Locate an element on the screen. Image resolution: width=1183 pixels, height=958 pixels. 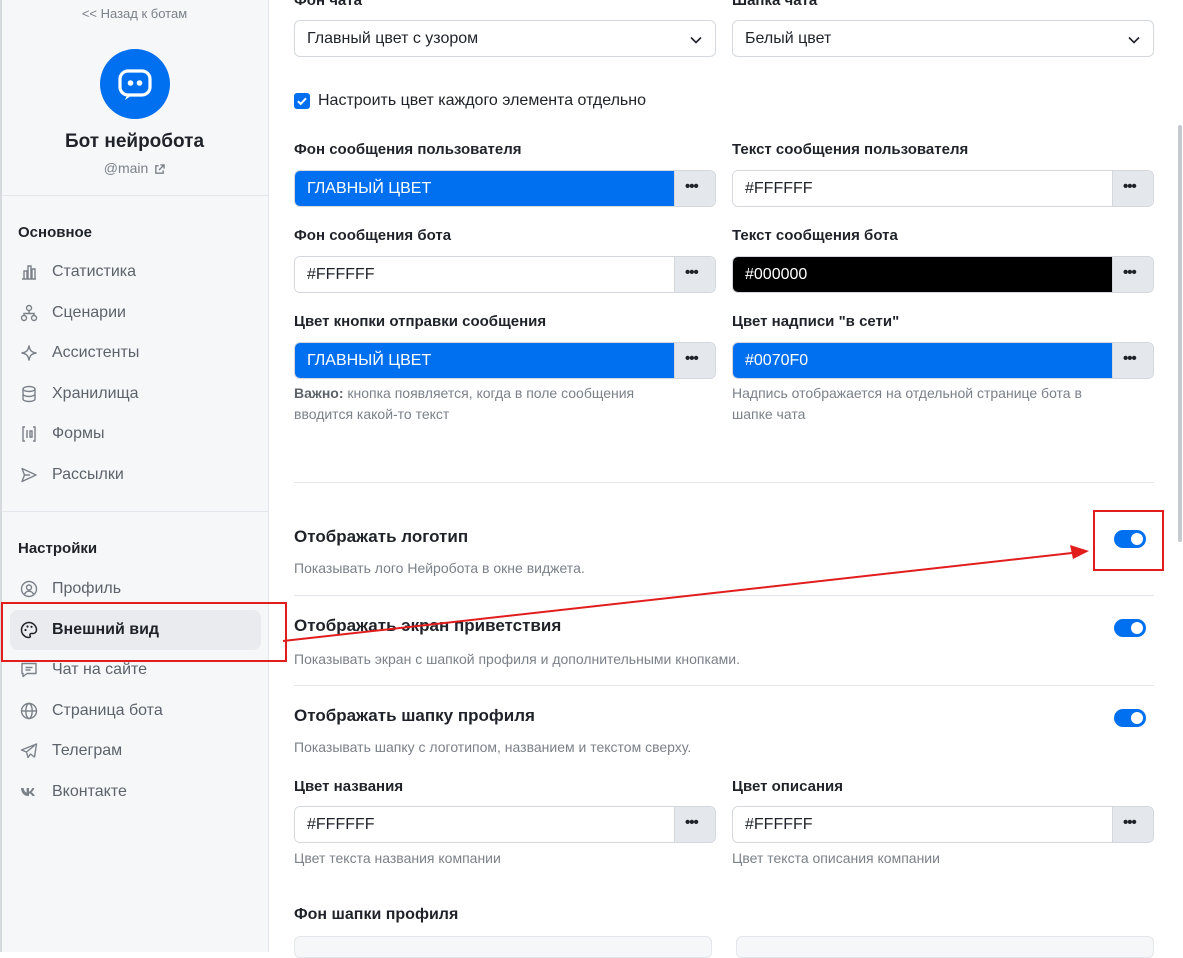
chat-bg-value: Главный цвет с узором is located at coordinates (393, 38).